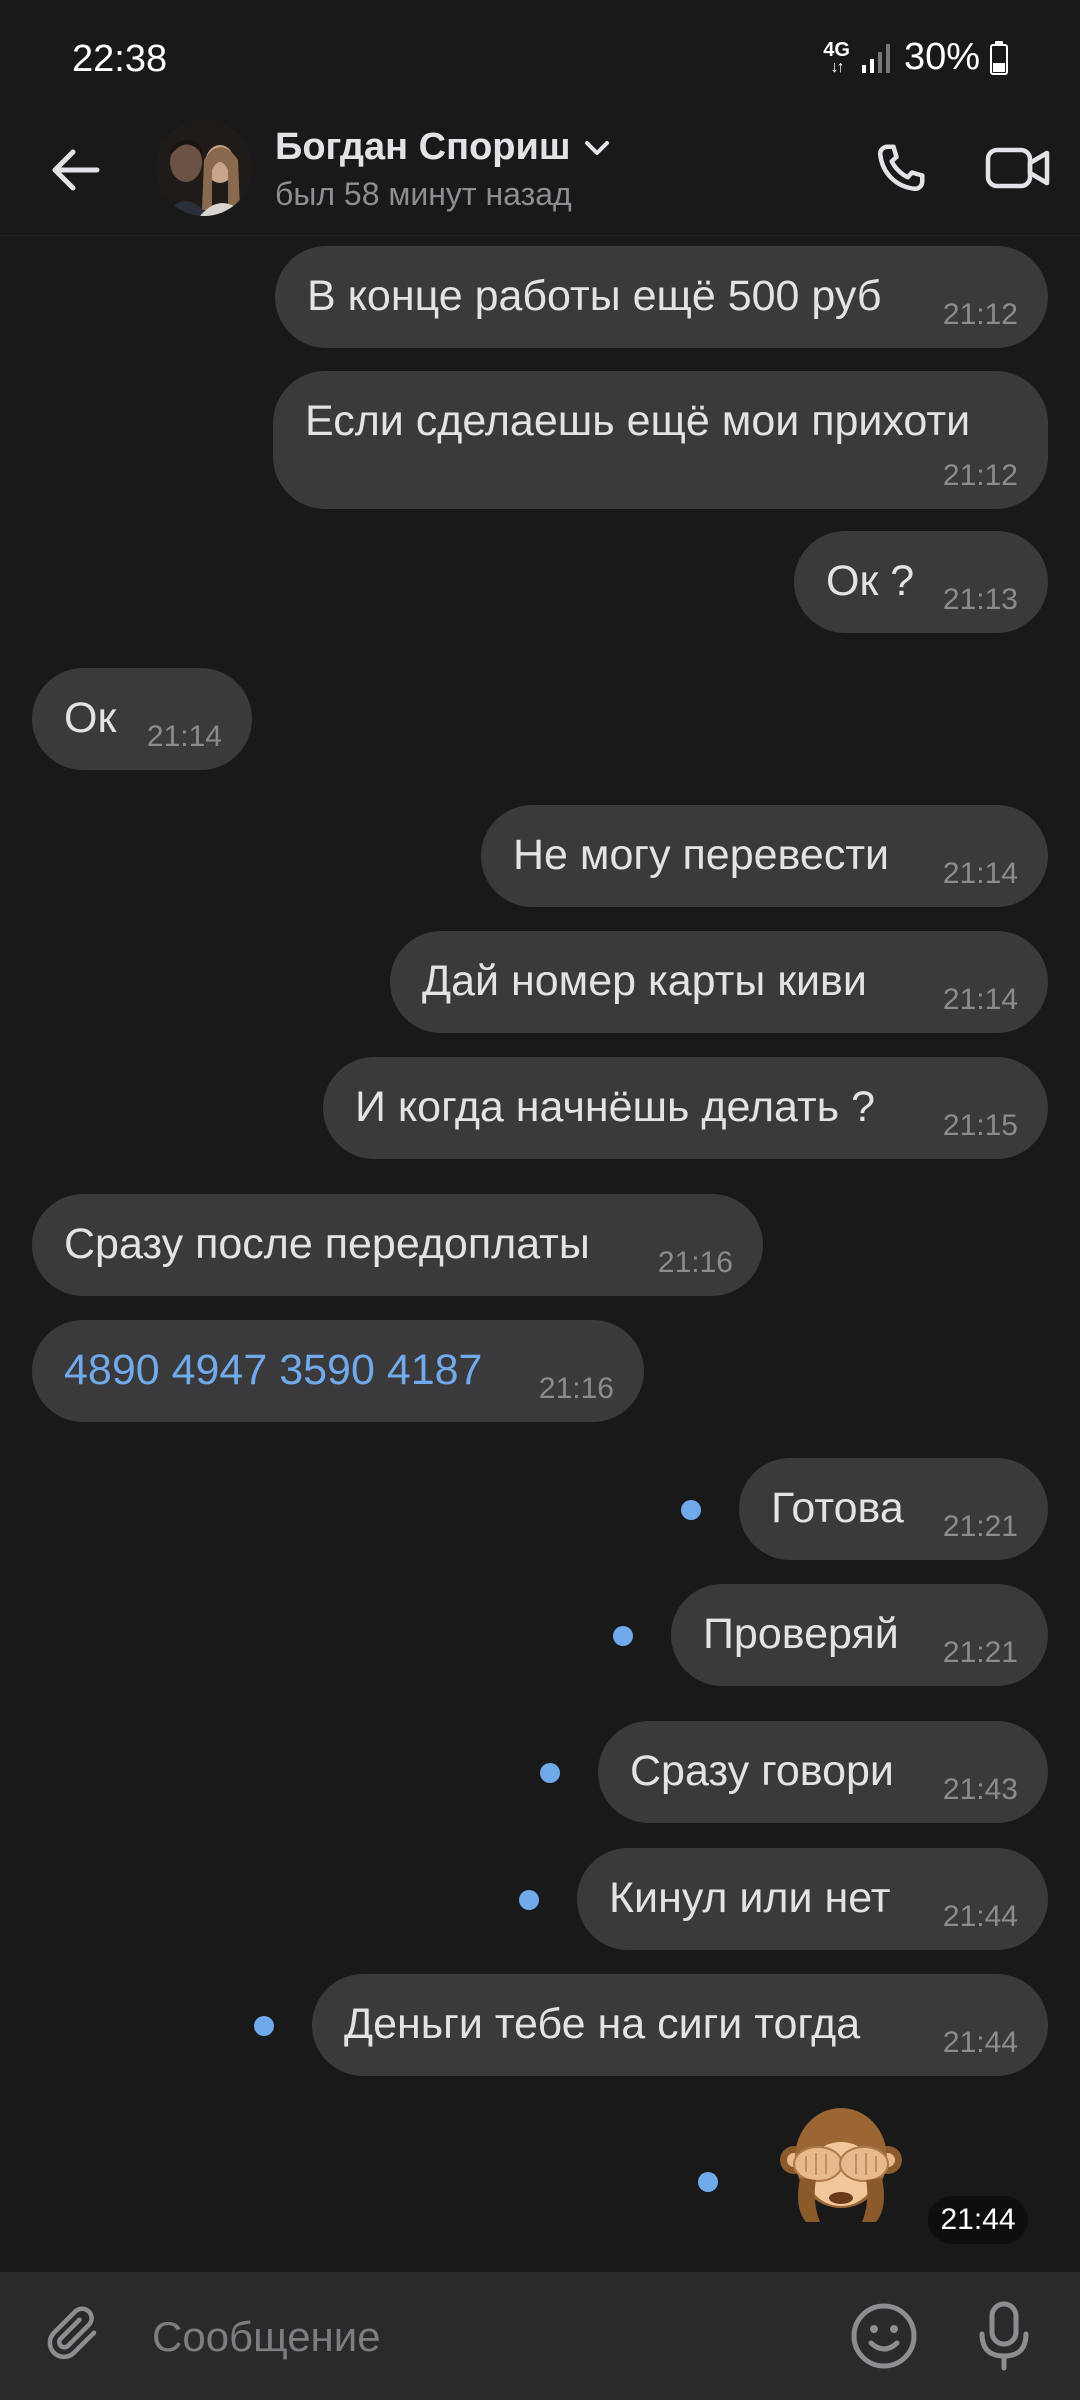  I want to click on message-time: 21:13, so click(980, 599).